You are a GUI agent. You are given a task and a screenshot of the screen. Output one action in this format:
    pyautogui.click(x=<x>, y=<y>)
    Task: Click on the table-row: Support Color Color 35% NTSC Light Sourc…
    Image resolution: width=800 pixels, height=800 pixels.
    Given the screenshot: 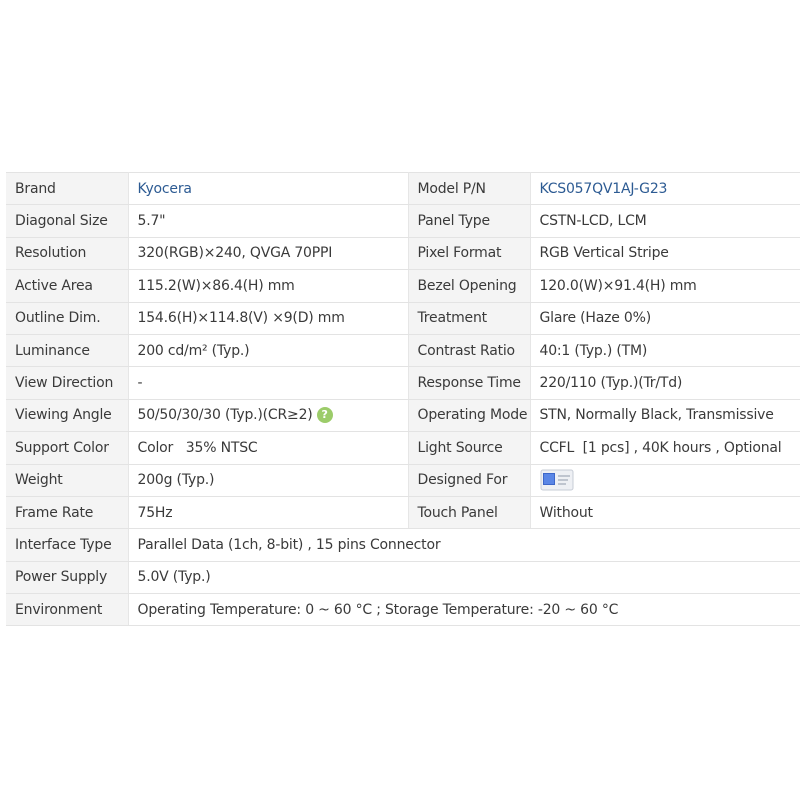 What is the action you would take?
    pyautogui.click(x=403, y=448)
    